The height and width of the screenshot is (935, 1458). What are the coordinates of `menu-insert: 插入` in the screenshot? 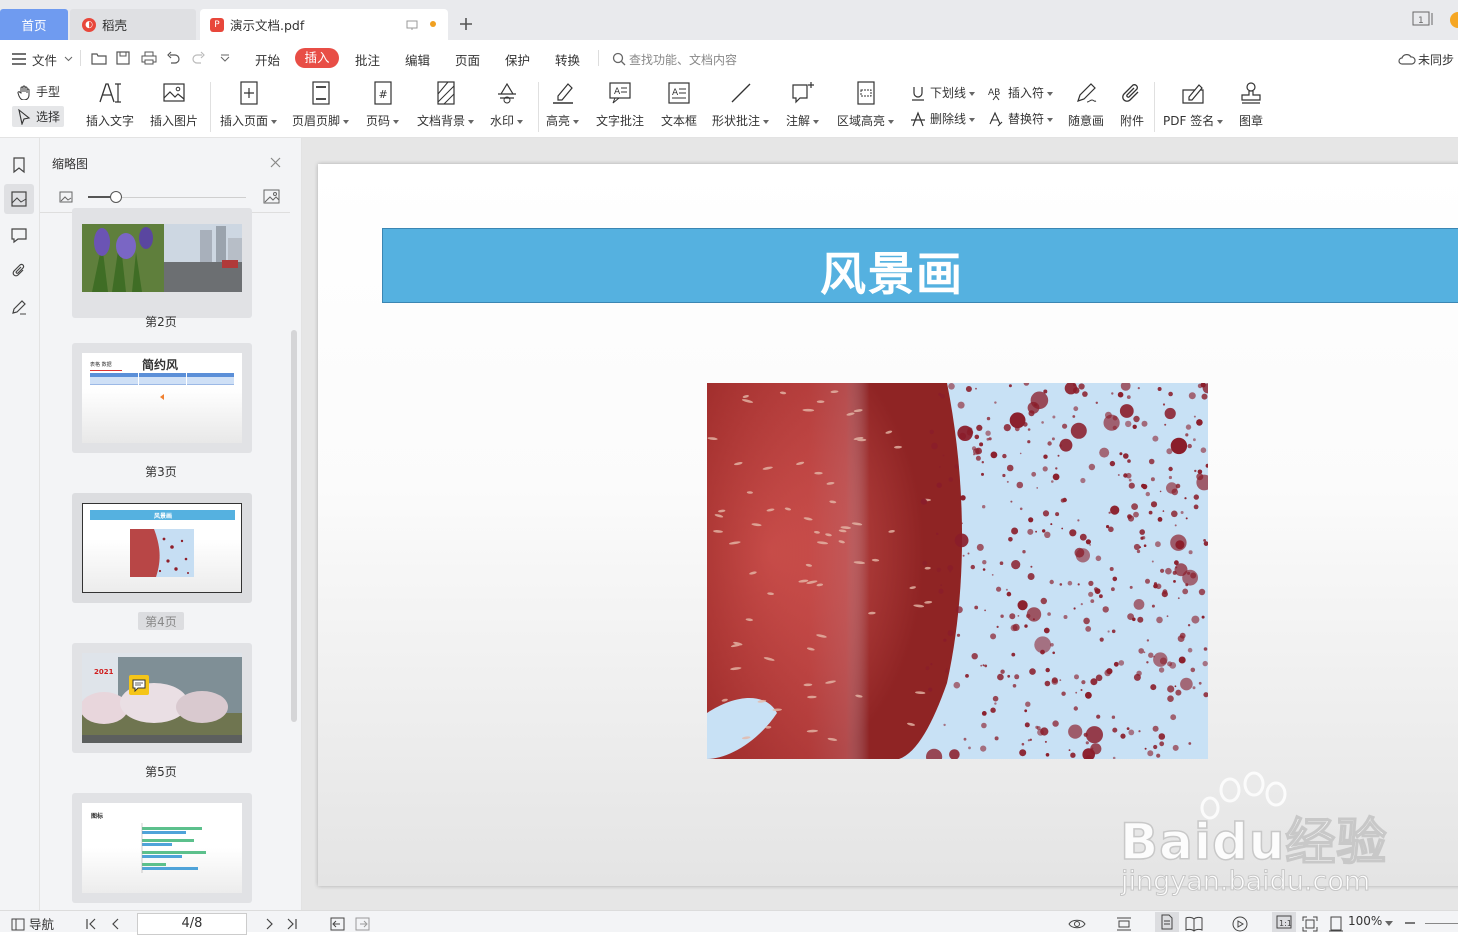 It's located at (317, 58).